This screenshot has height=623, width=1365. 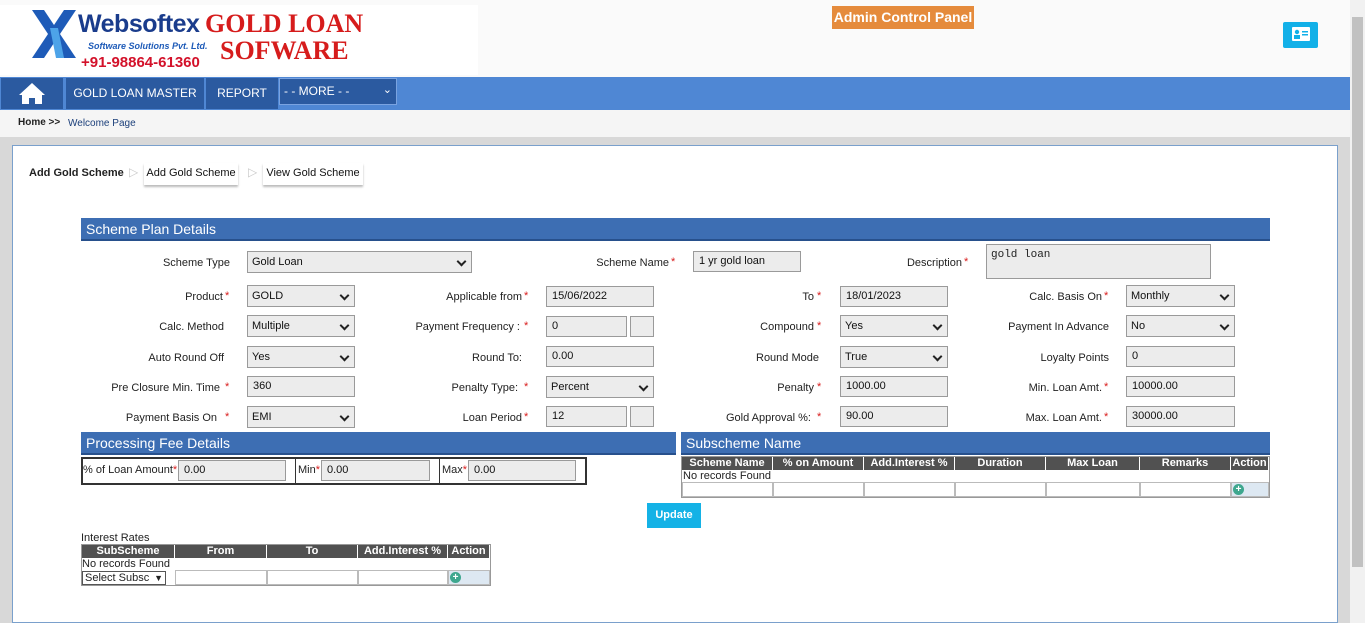 I want to click on auto-round-select: Yes, so click(x=301, y=357).